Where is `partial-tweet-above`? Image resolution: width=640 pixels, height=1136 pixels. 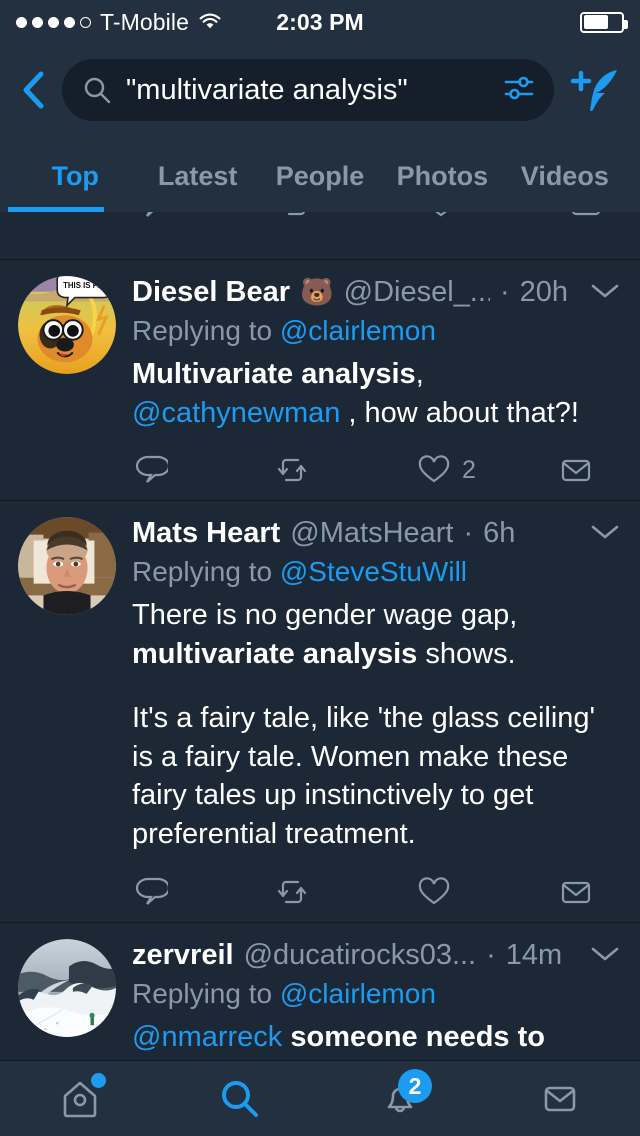
partial-tweet-above is located at coordinates (320, 236).